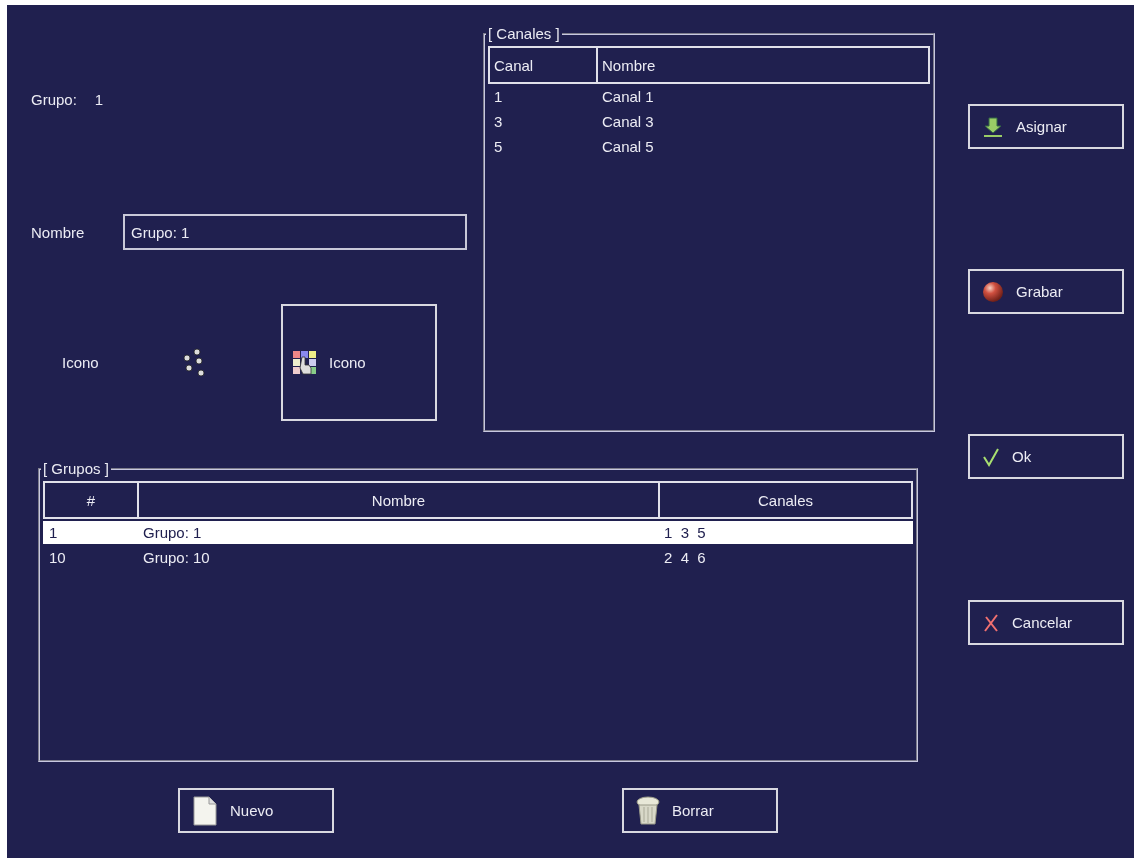 The width and height of the screenshot is (1134, 858). I want to click on table-cell-text: 10, so click(57, 557).